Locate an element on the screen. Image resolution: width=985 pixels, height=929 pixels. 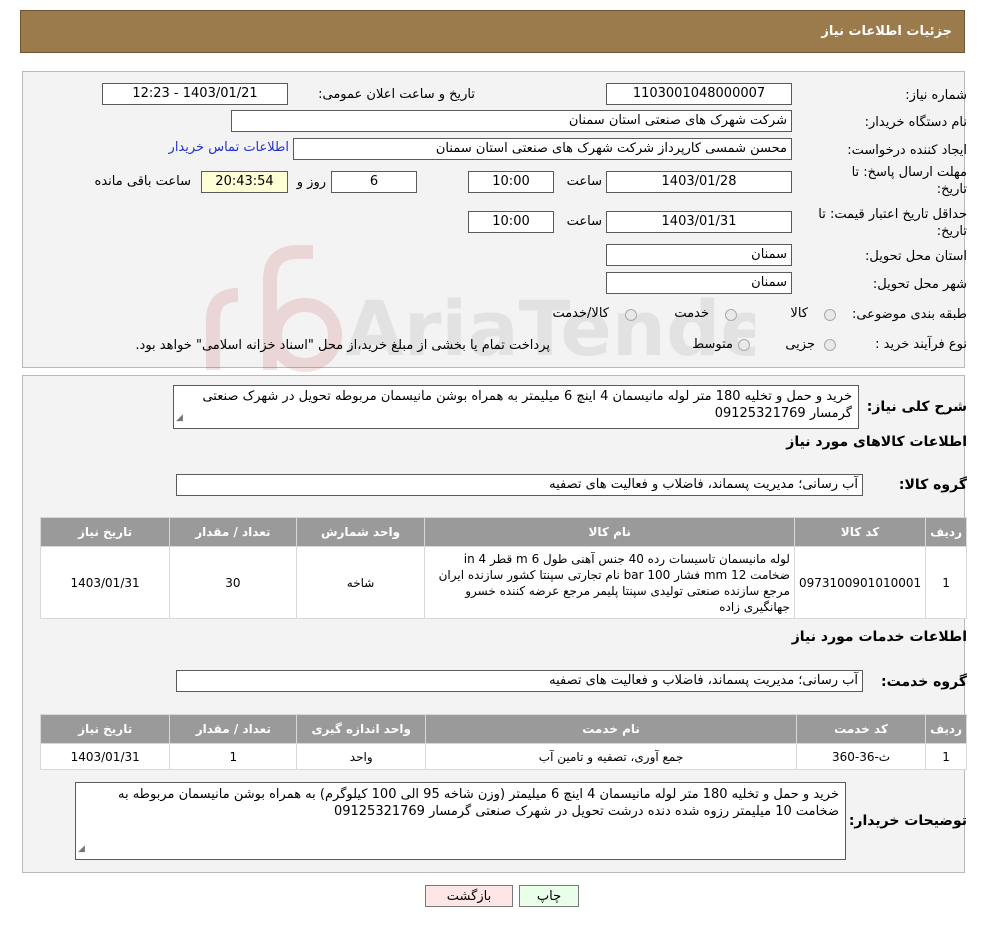
deadline-time-label: ساعت is located at coordinates (584, 181).